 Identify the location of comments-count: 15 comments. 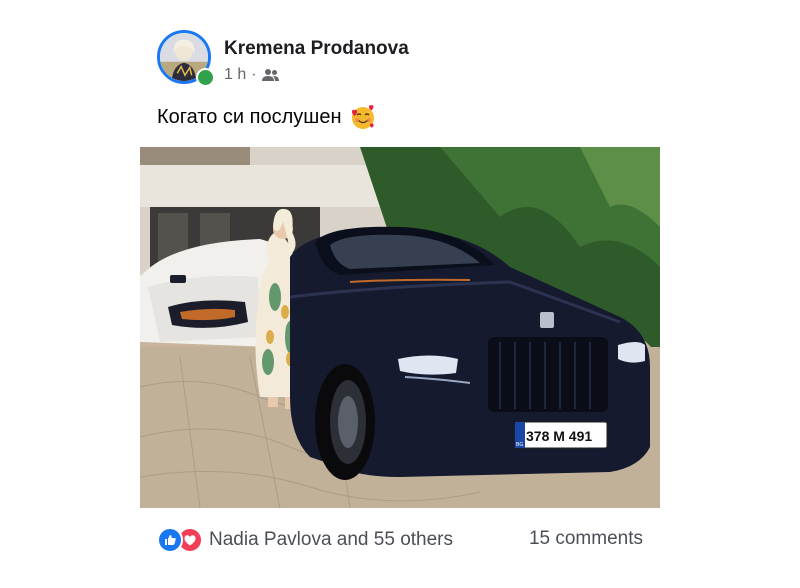
(586, 539).